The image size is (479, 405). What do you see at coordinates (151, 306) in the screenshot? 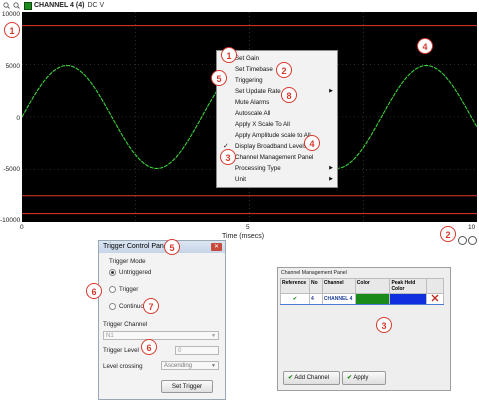
I see `callout-marker: 7` at bounding box center [151, 306].